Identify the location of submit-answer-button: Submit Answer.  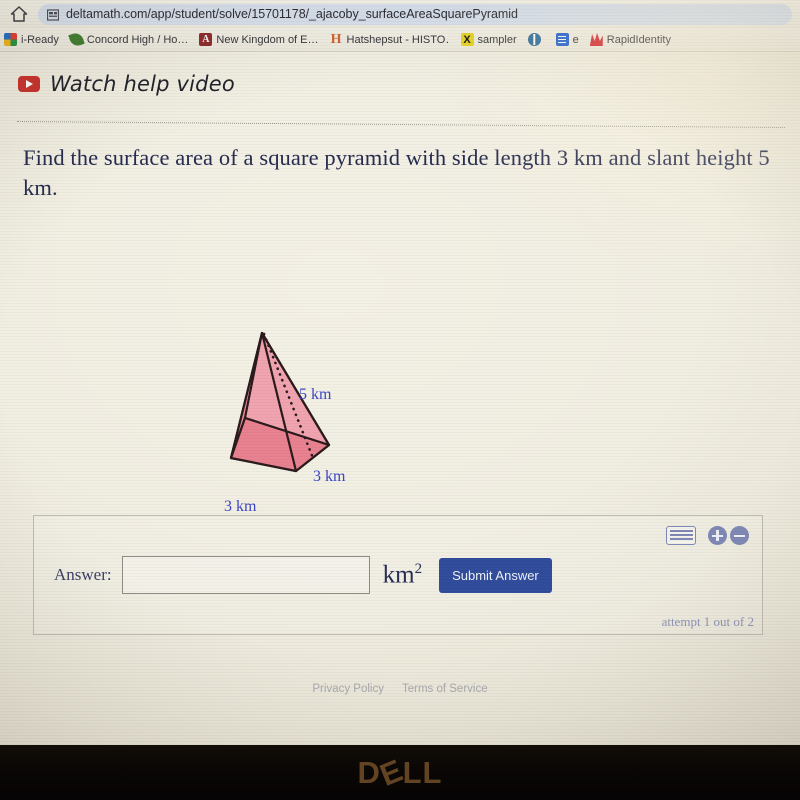
(495, 575).